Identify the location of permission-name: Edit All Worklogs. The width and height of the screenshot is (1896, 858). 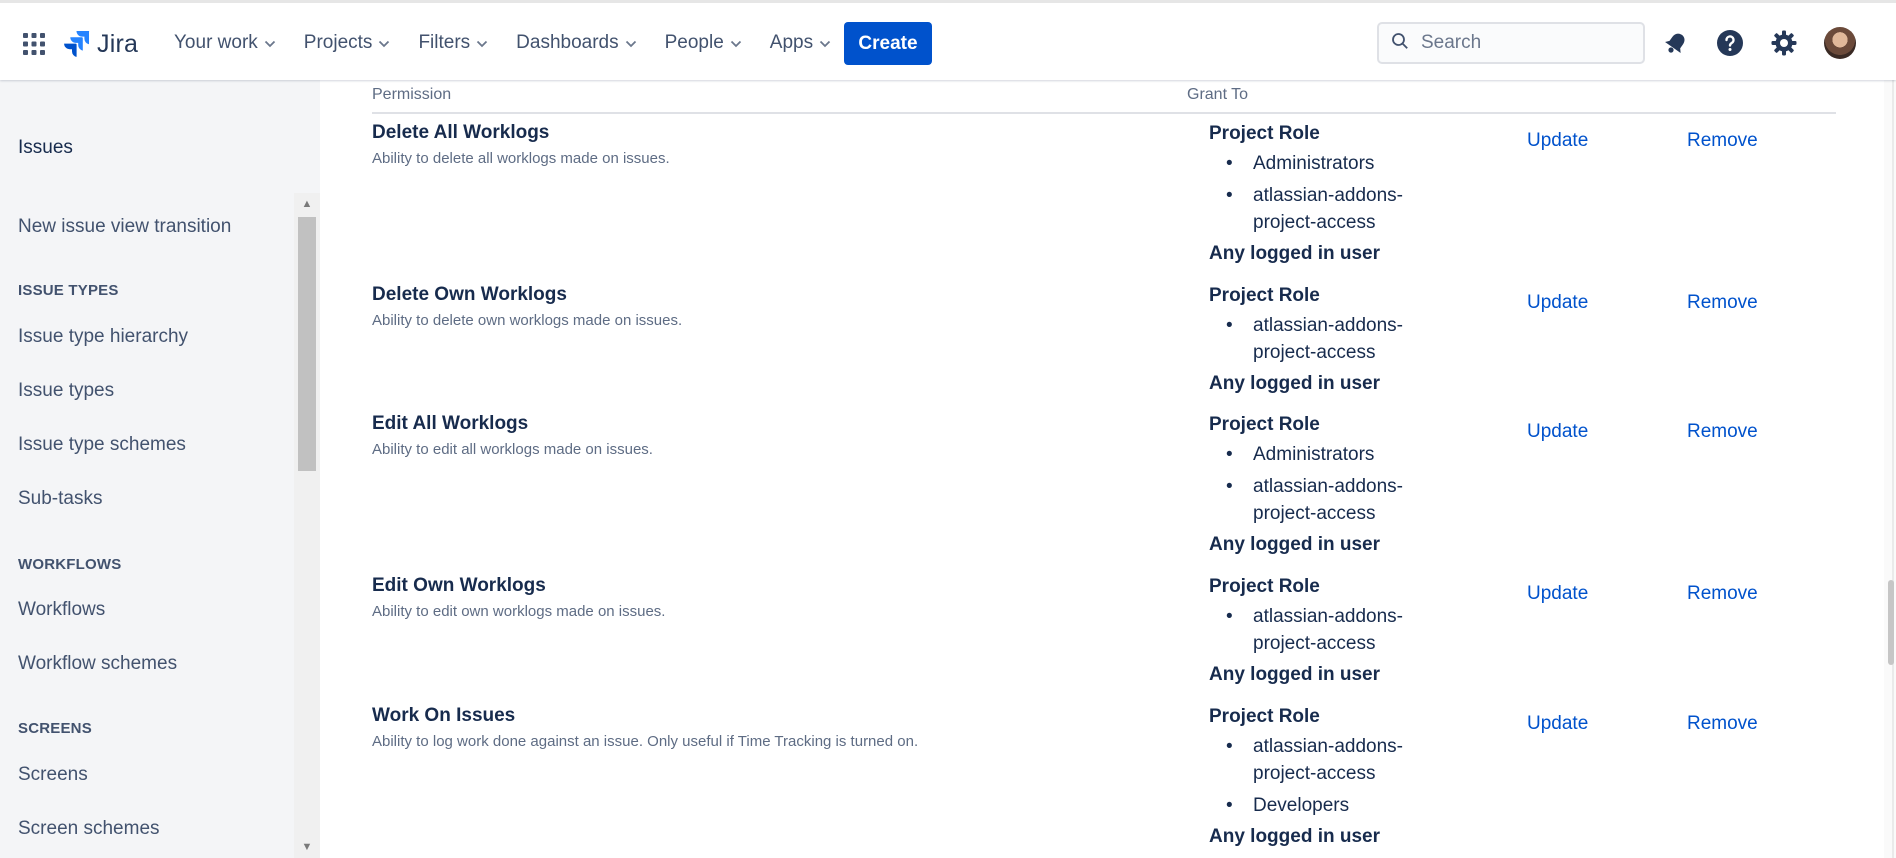
(450, 423).